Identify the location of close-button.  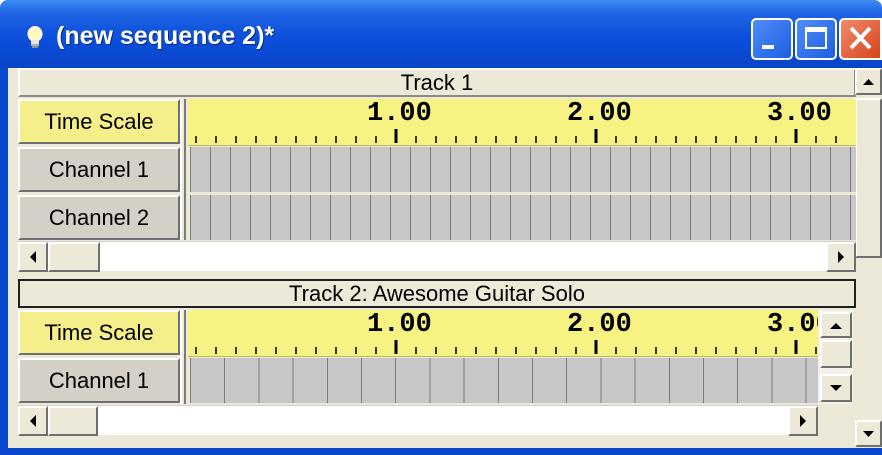
(860, 39).